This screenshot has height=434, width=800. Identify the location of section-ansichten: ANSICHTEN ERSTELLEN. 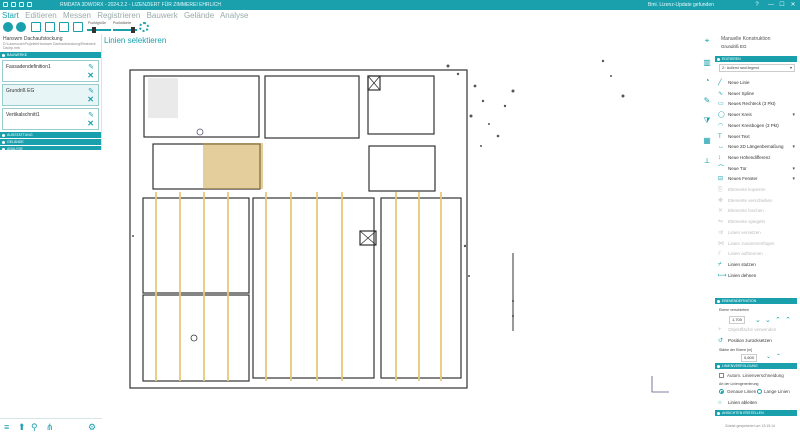
(756, 413).